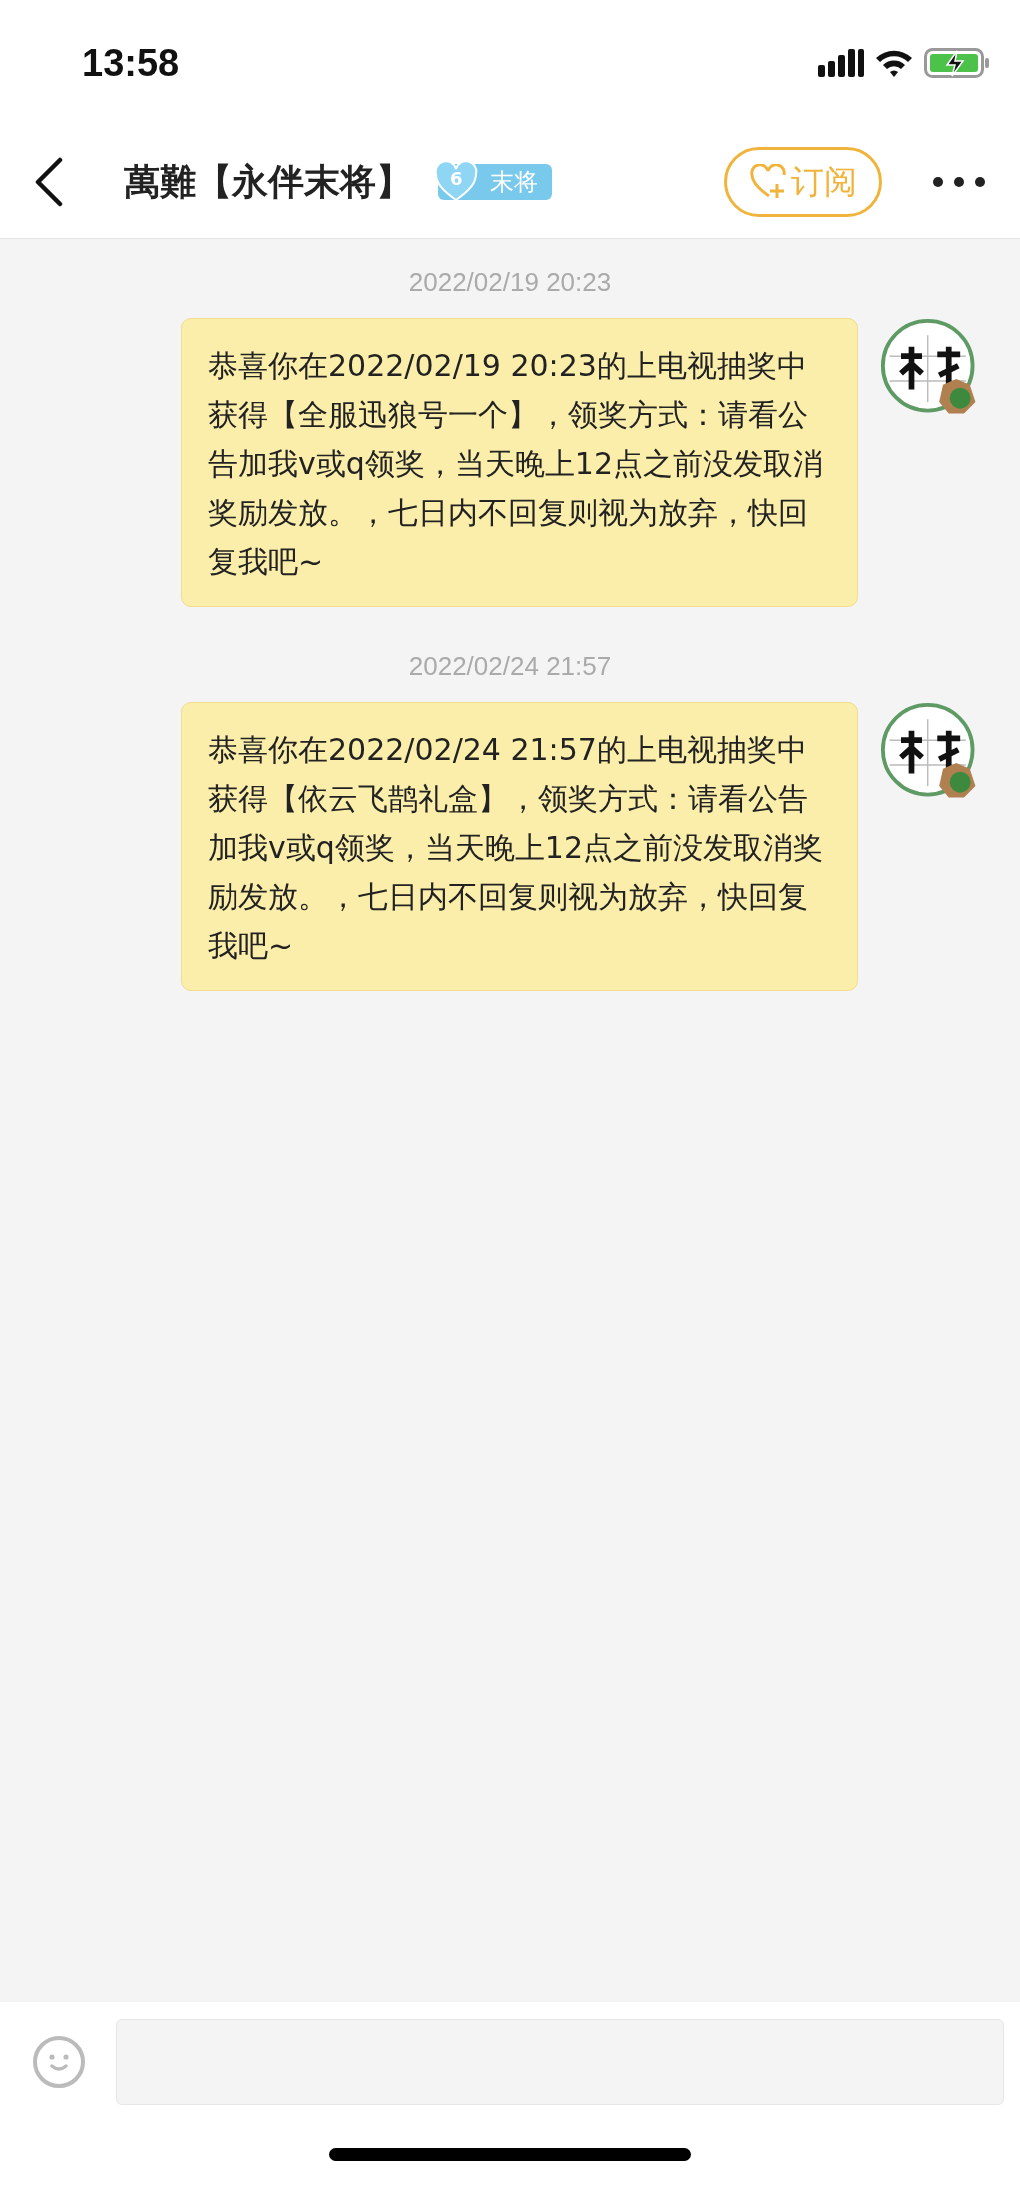 The image size is (1020, 2207). What do you see at coordinates (510, 282) in the screenshot?
I see `message-timestamp: 2022/02/19 20:23` at bounding box center [510, 282].